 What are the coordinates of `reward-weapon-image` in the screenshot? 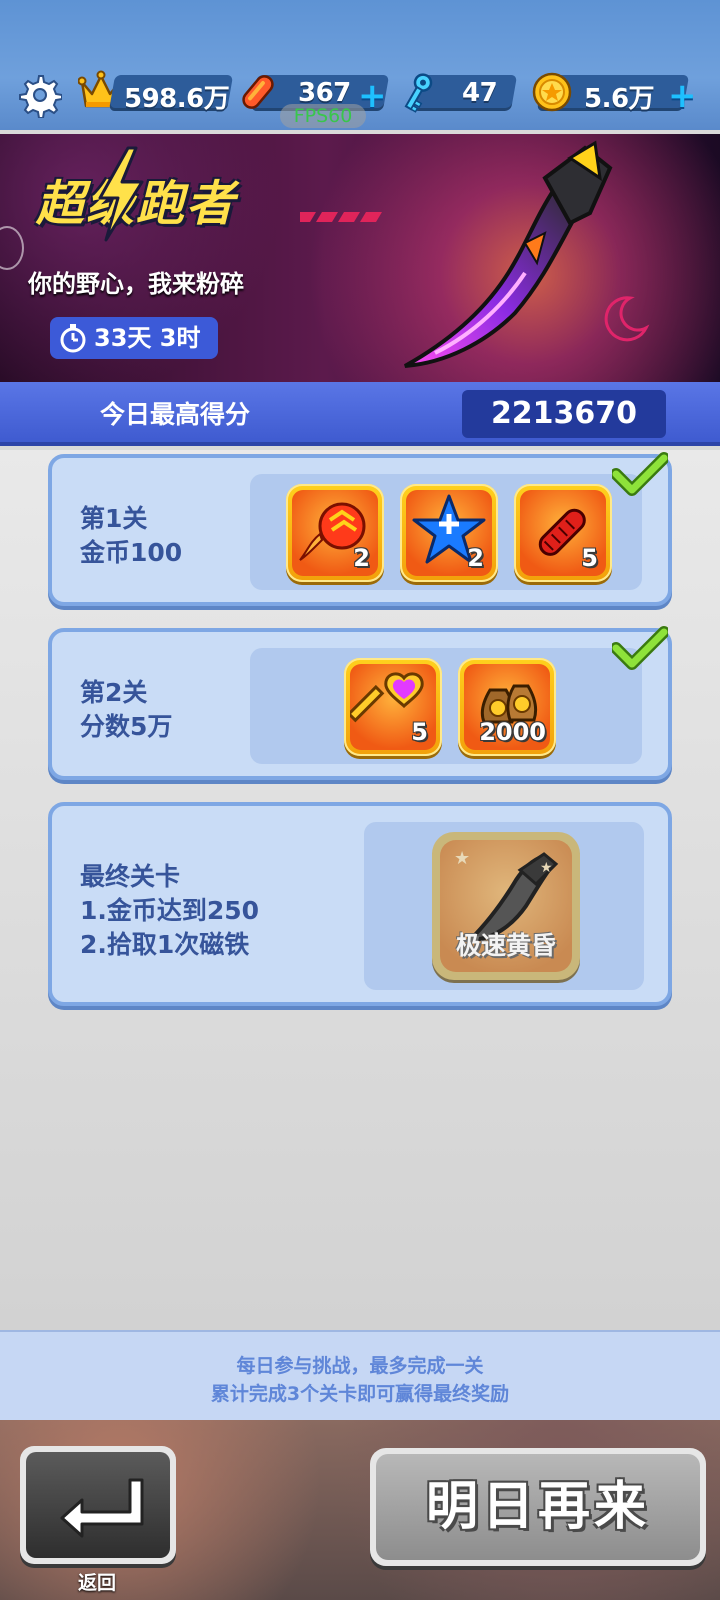 It's located at (508, 254).